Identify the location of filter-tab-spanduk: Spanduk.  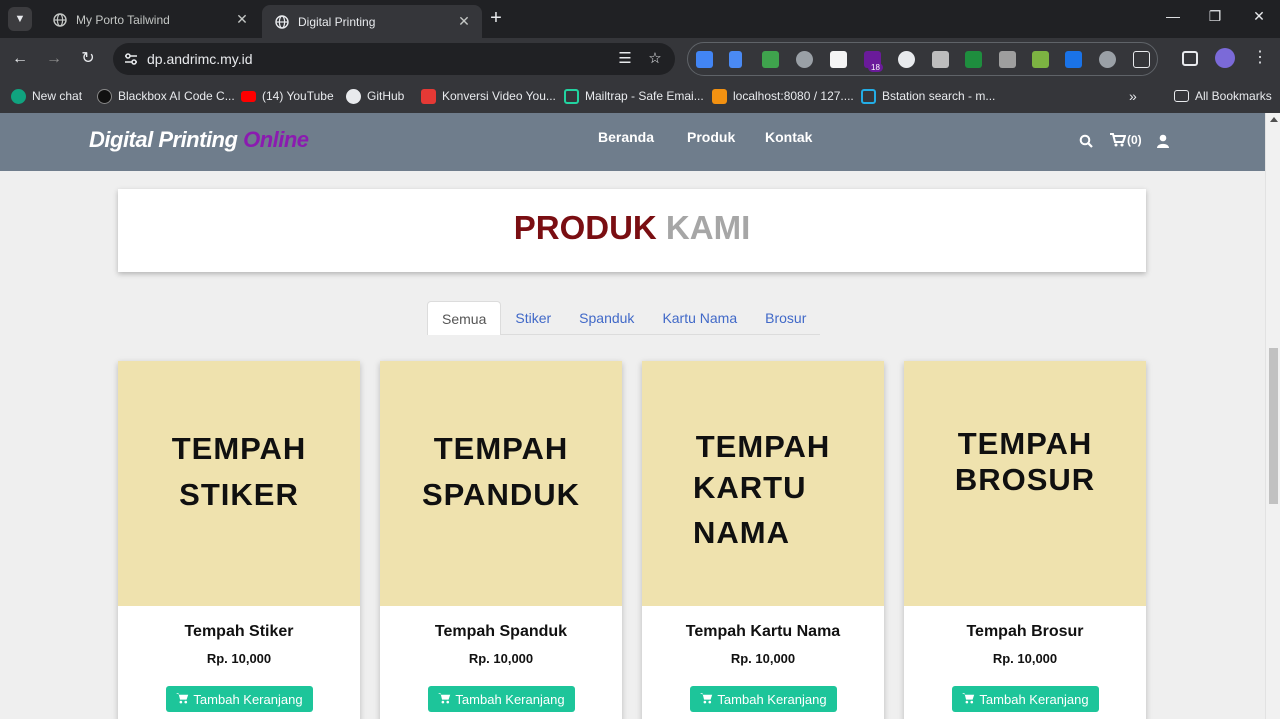
(606, 318).